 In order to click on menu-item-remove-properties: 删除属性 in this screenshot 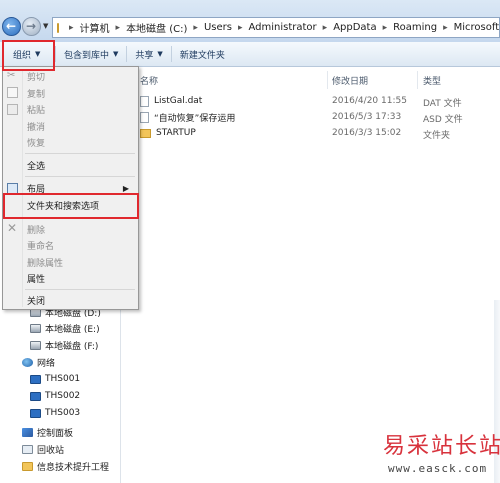, I will do `click(45, 262)`.